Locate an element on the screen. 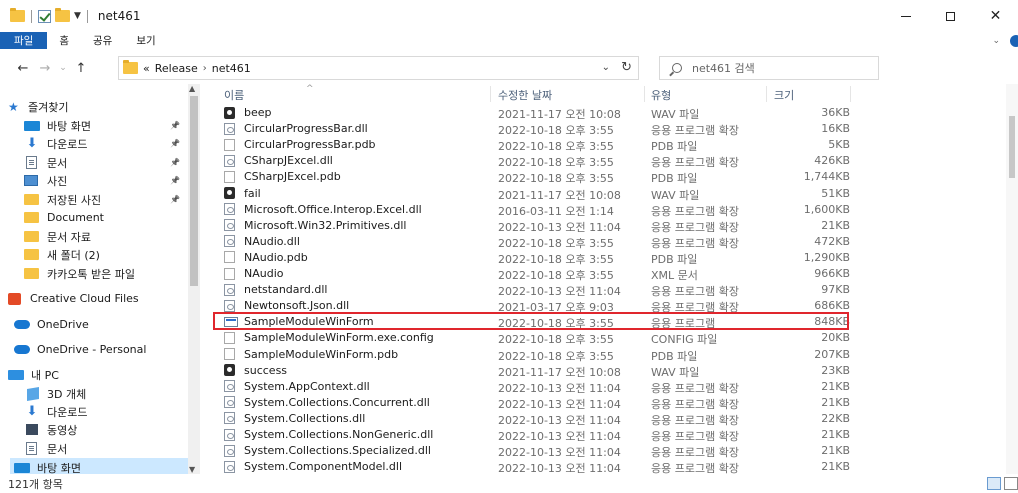 The height and width of the screenshot is (493, 1018). tab-share: 공유 is located at coordinates (102, 40).